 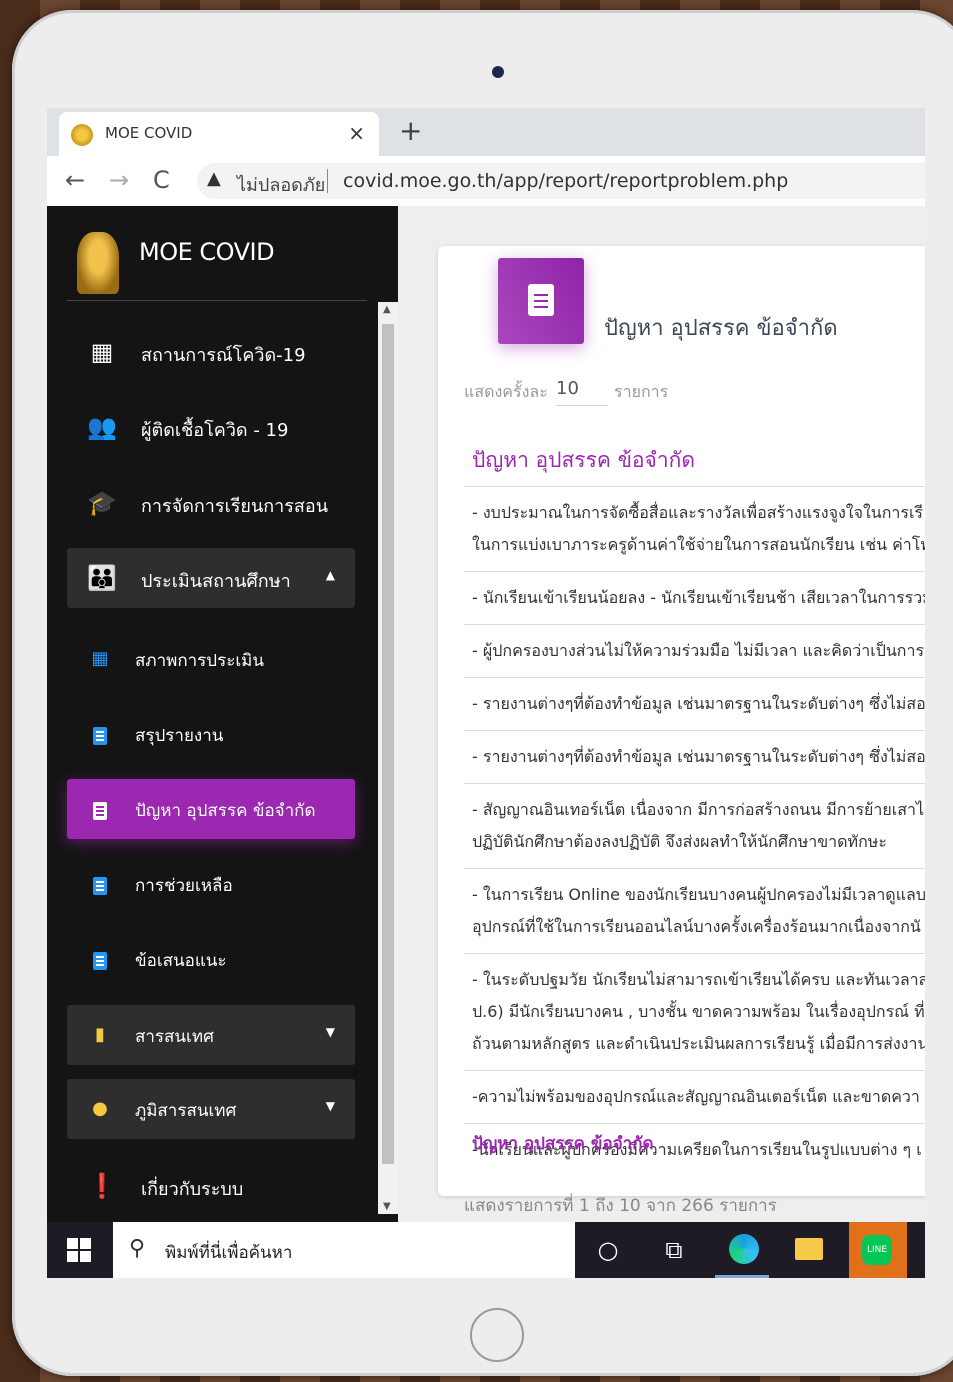 What do you see at coordinates (583, 460) in the screenshot?
I see `table-header: ปัญหา อุปสรรค ข้อจำกัด` at bounding box center [583, 460].